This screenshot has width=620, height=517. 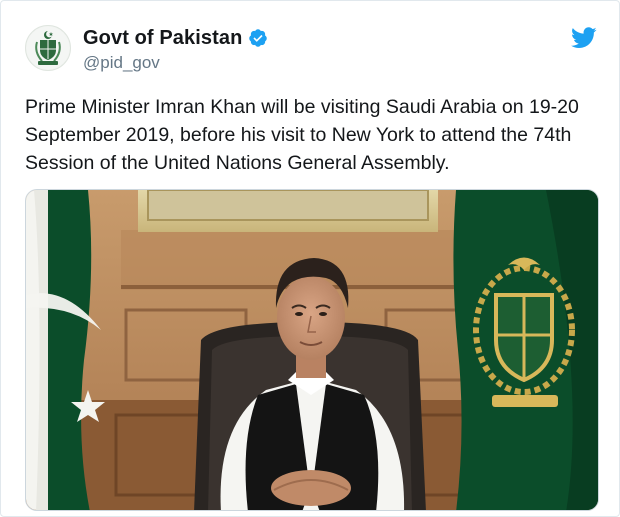 What do you see at coordinates (48, 48) in the screenshot?
I see `pakistan-emblem-icon` at bounding box center [48, 48].